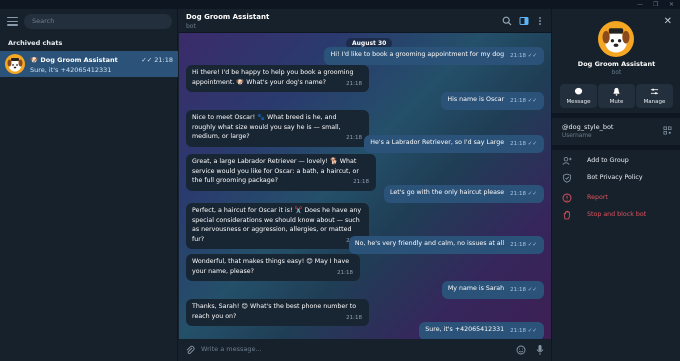 This screenshot has height=361, width=680. I want to click on add-to-group-label: Add to Group, so click(608, 160).